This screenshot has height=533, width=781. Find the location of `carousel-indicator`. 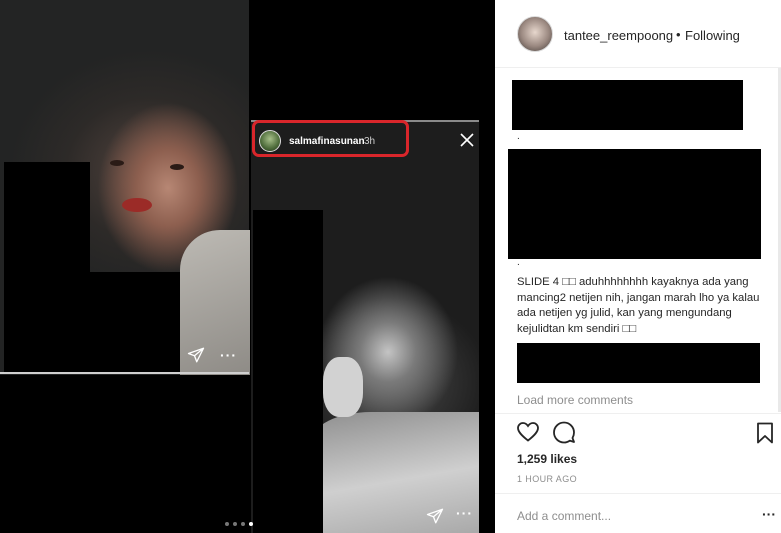

carousel-indicator is located at coordinates (239, 524).